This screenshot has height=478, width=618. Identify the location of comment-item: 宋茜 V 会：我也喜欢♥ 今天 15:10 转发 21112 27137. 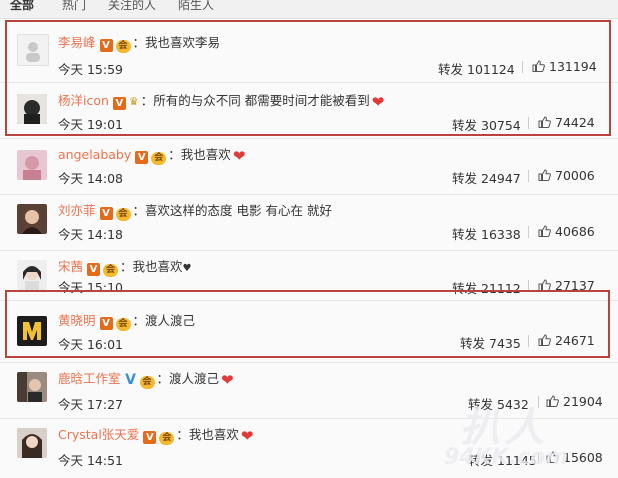
(309, 275).